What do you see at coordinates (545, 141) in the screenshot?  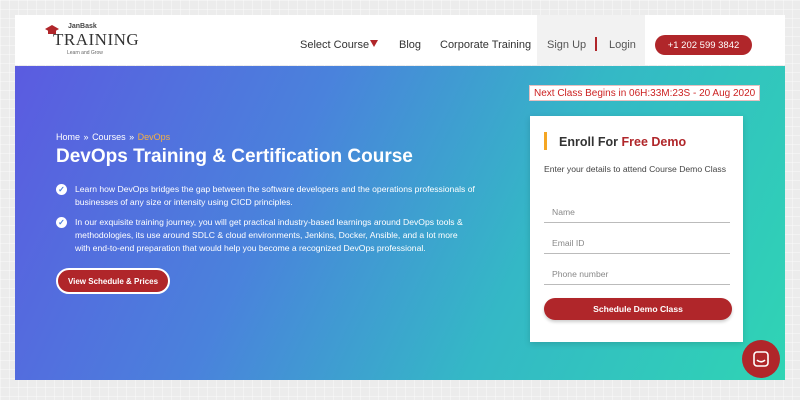 I see `form-accent-bar` at bounding box center [545, 141].